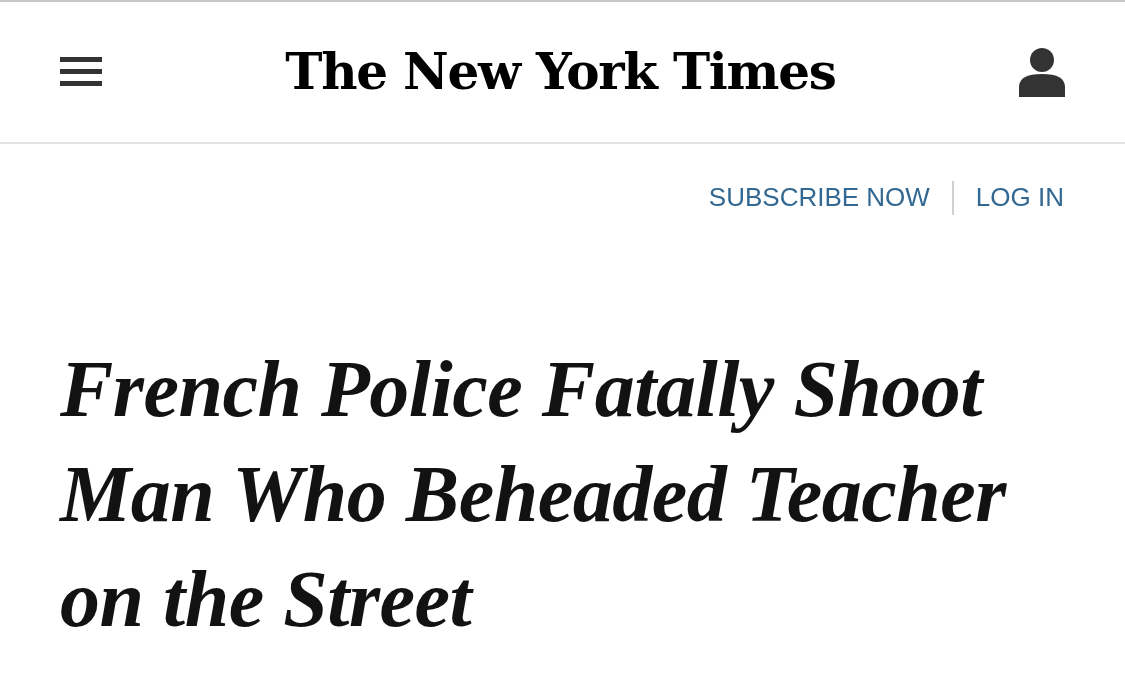 The width and height of the screenshot is (1125, 675). What do you see at coordinates (1042, 72) in the screenshot?
I see `user-account-icon` at bounding box center [1042, 72].